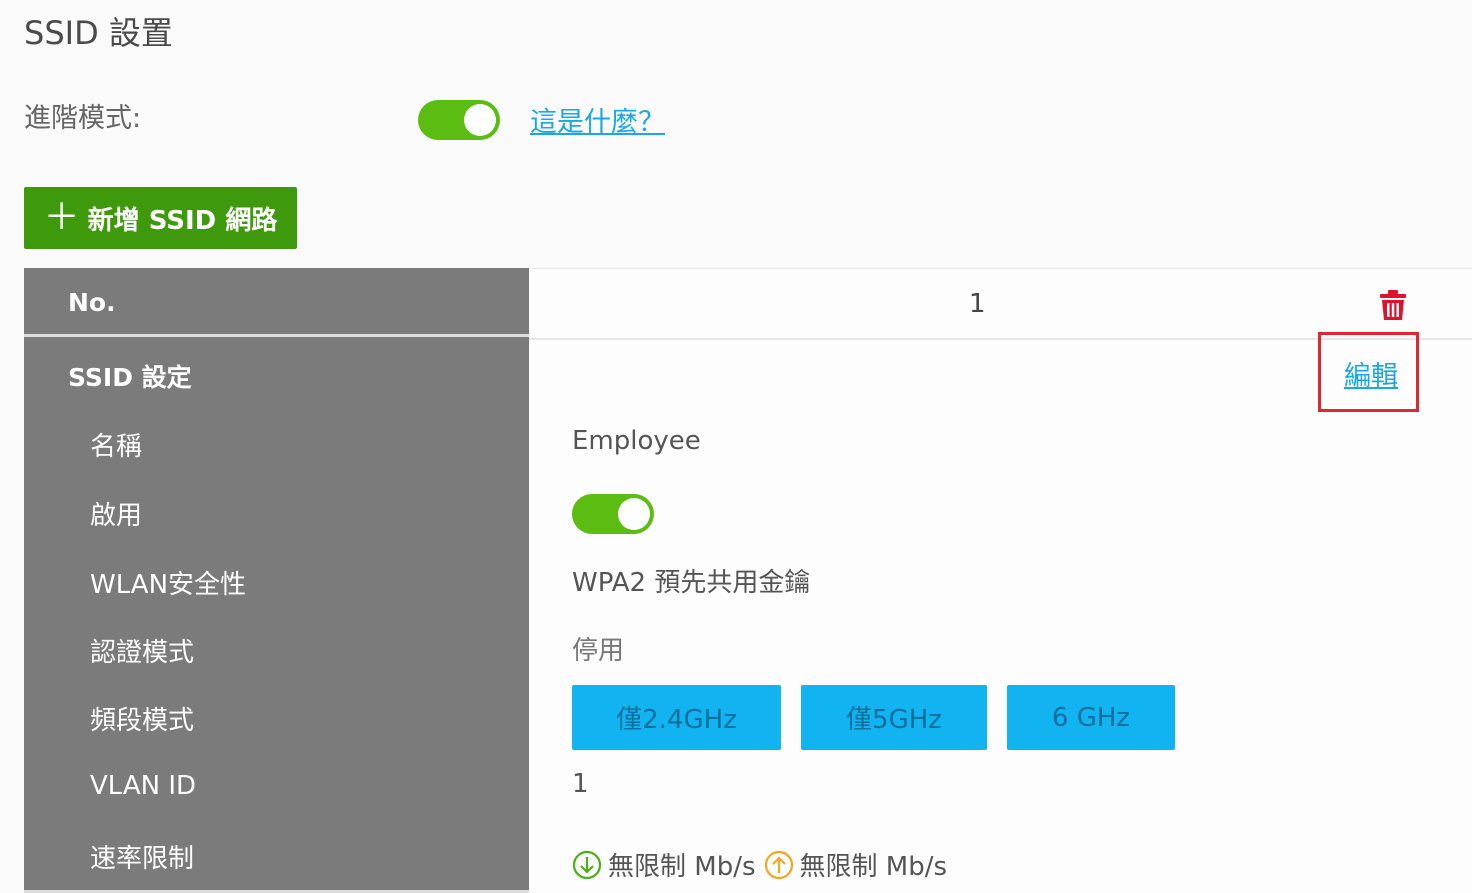  I want to click on plus-icon: ＋, so click(61, 217).